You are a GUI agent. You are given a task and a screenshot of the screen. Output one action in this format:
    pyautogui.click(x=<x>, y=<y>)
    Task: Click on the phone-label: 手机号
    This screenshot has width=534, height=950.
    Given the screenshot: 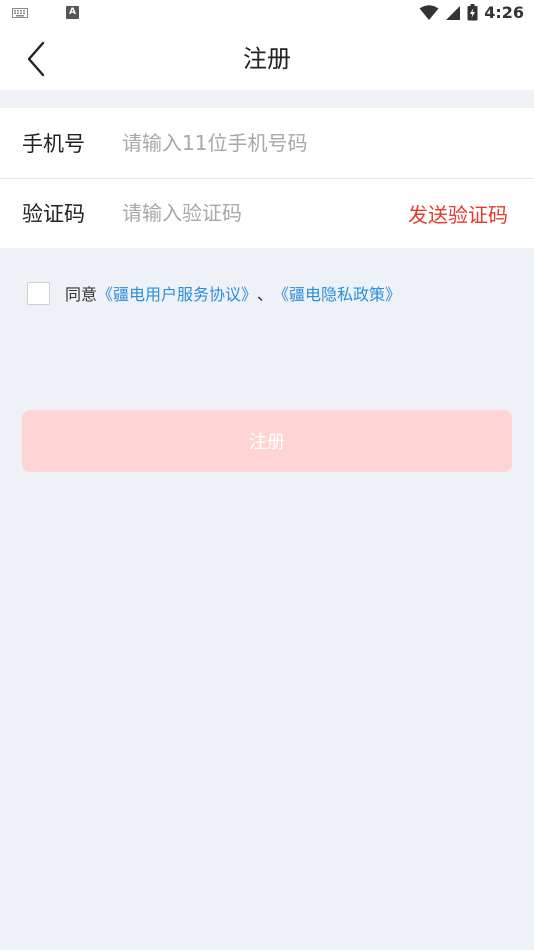 What is the action you would take?
    pyautogui.click(x=53, y=144)
    